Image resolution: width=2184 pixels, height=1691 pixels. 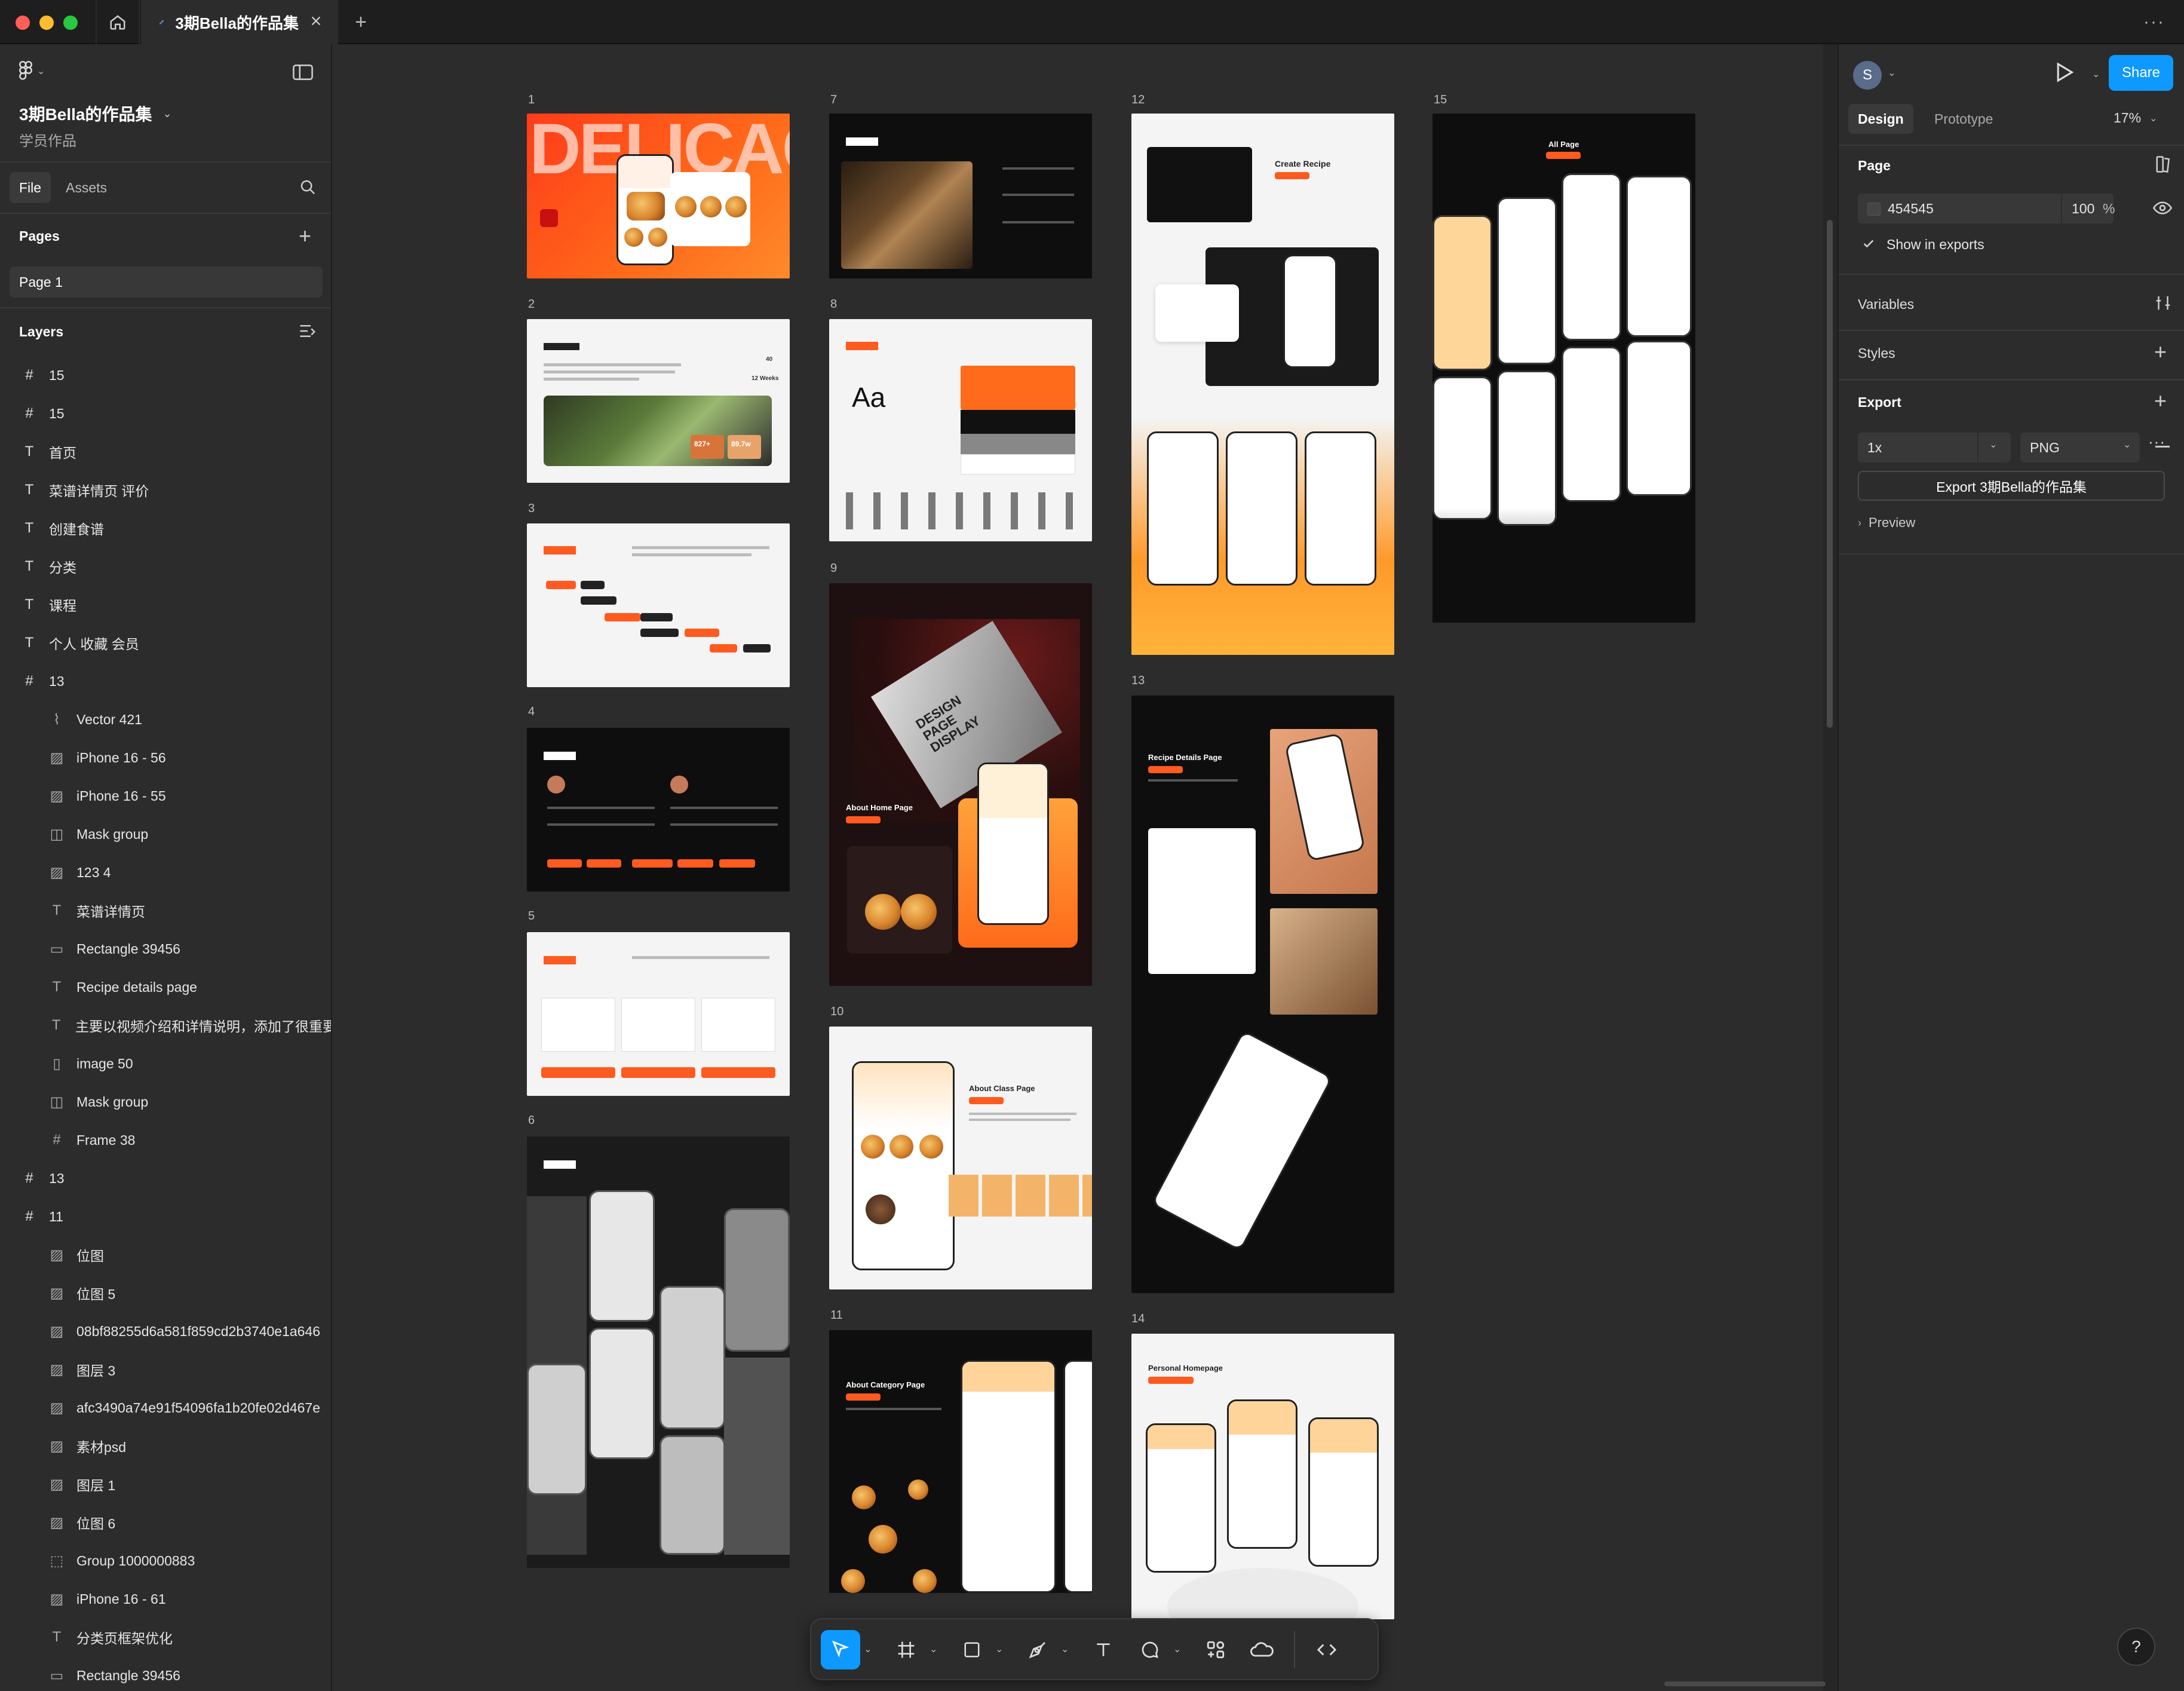 I want to click on layer-item: ▯ image 50, so click(x=165, y=1063).